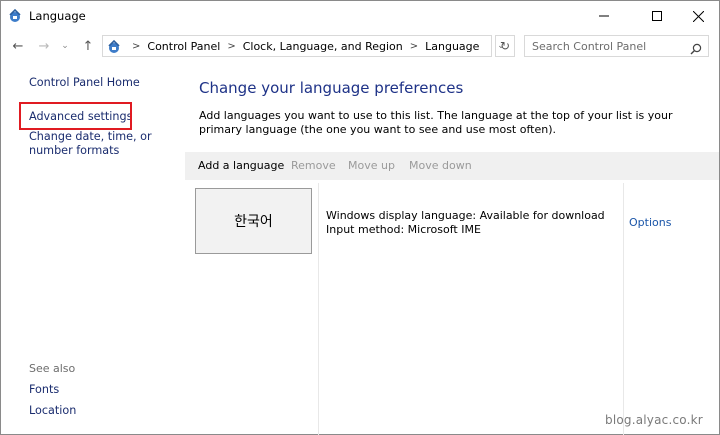  Describe the element at coordinates (183, 46) in the screenshot. I see `breadcrumb-control-panel: Control Panel` at that location.